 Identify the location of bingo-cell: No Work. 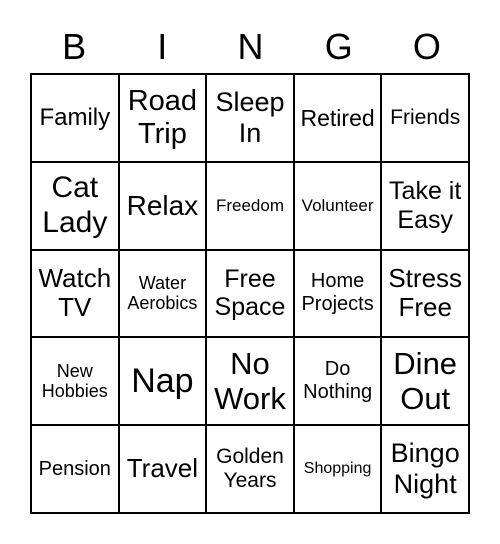
(250, 381).